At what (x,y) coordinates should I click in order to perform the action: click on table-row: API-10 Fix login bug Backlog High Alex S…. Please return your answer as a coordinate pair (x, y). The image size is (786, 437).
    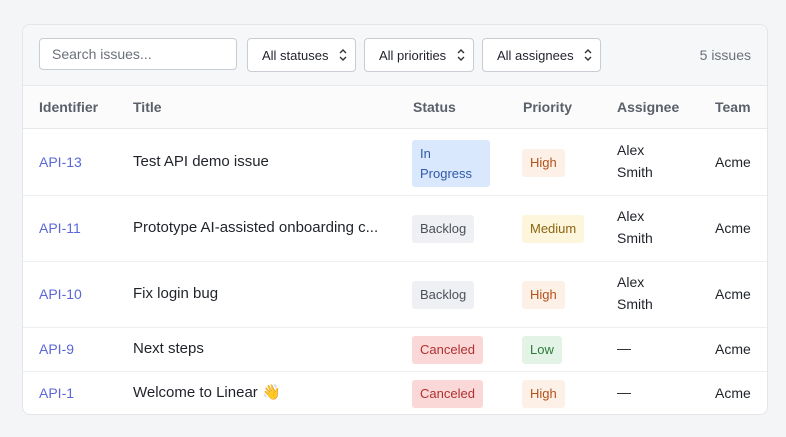
    Looking at the image, I should click on (395, 294).